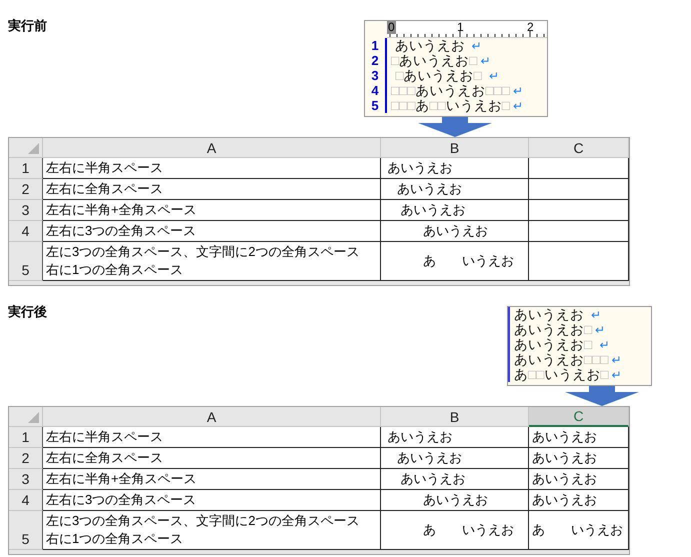  I want to click on ruler-label: 2, so click(530, 27).